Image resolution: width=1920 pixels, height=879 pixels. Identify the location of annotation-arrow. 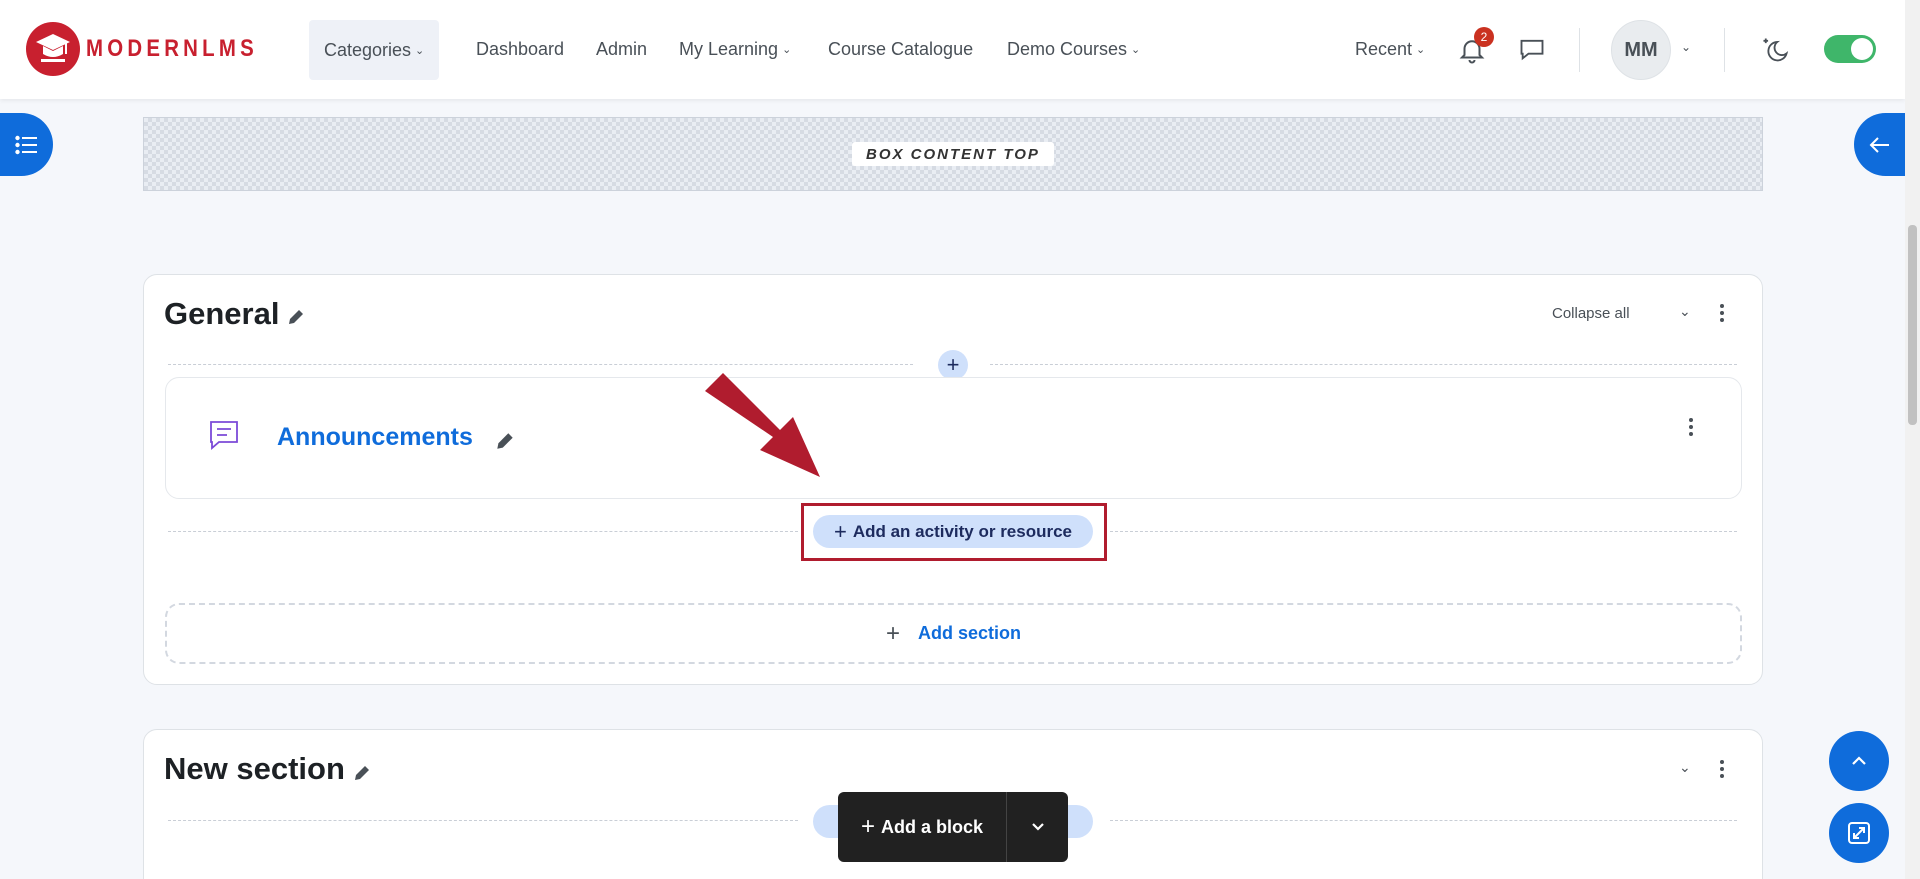
(762, 425).